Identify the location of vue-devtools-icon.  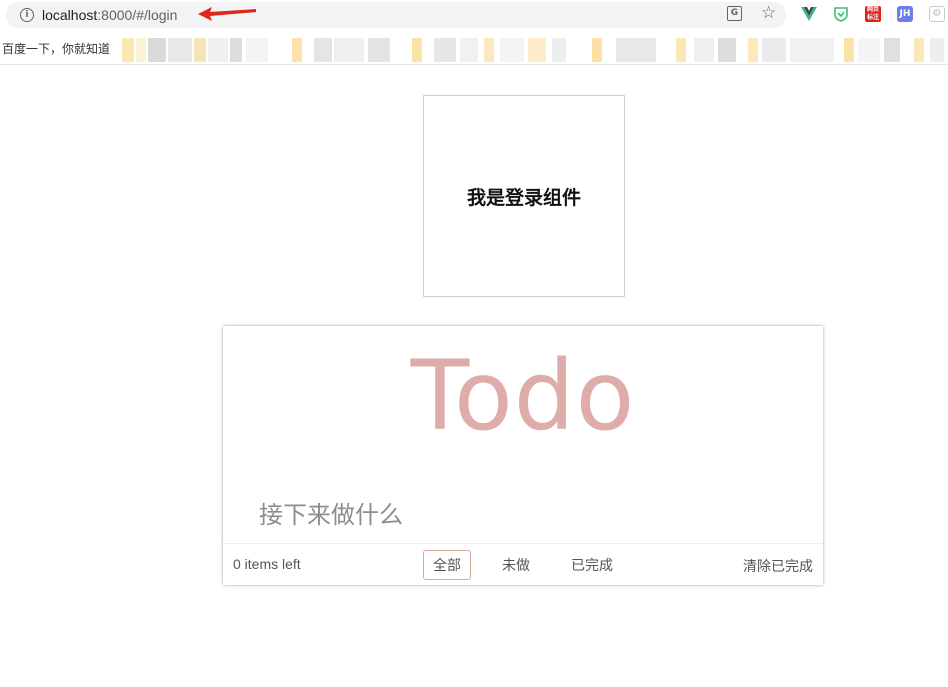
(809, 14).